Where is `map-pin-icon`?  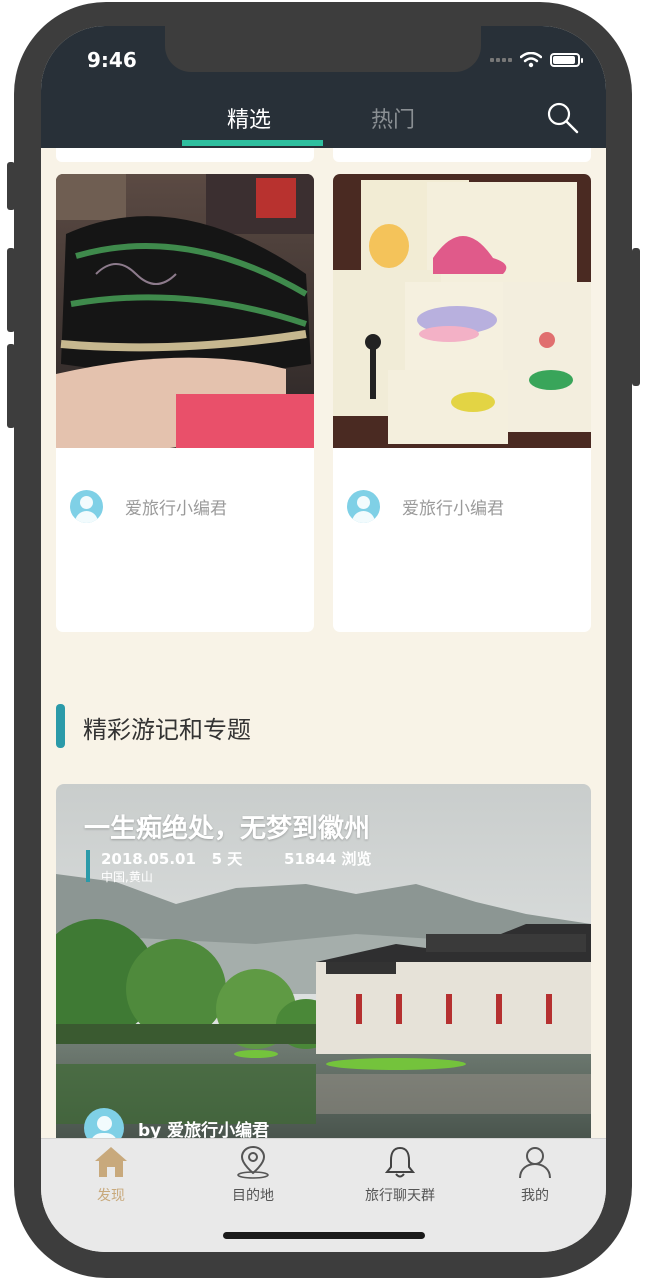 map-pin-icon is located at coordinates (253, 1162).